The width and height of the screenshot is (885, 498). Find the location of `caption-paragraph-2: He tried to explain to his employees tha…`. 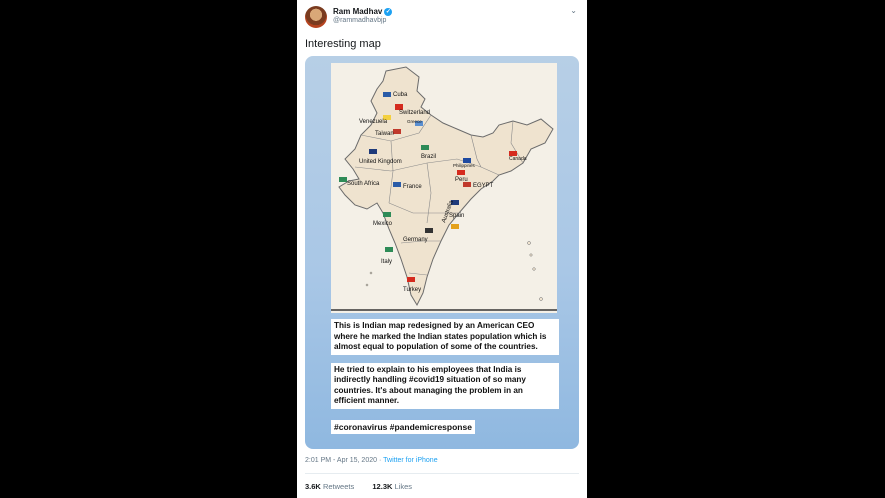

caption-paragraph-2: He tried to explain to his employees tha… is located at coordinates (445, 385).